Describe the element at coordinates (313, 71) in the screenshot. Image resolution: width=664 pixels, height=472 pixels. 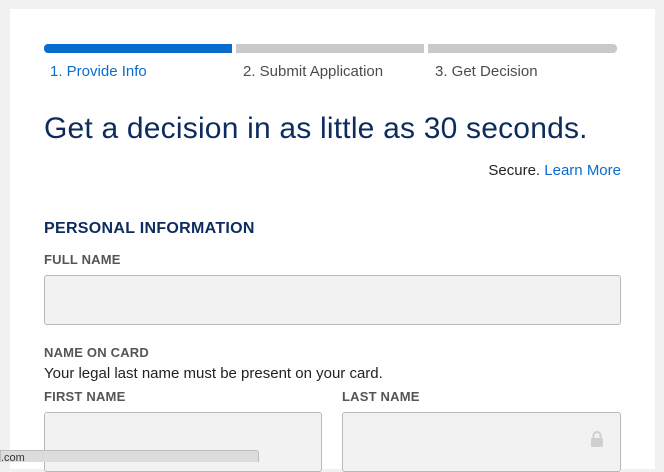
I see `step-label-submit-application: 2. Submit Application` at that location.